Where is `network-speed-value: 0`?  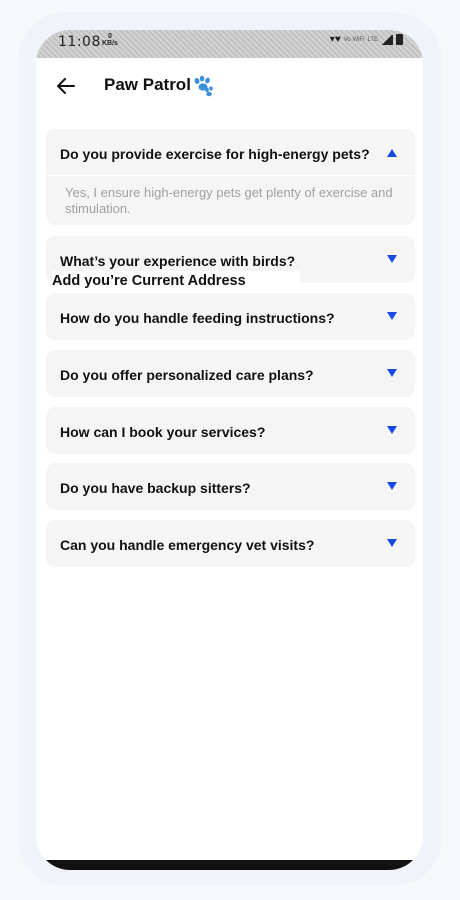
network-speed-value: 0 is located at coordinates (110, 36).